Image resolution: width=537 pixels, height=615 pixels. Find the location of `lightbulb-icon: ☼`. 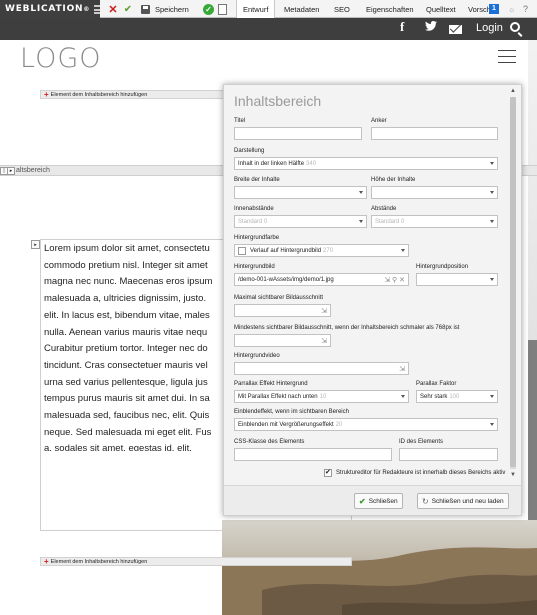

lightbulb-icon: ☼ is located at coordinates (511, 9).